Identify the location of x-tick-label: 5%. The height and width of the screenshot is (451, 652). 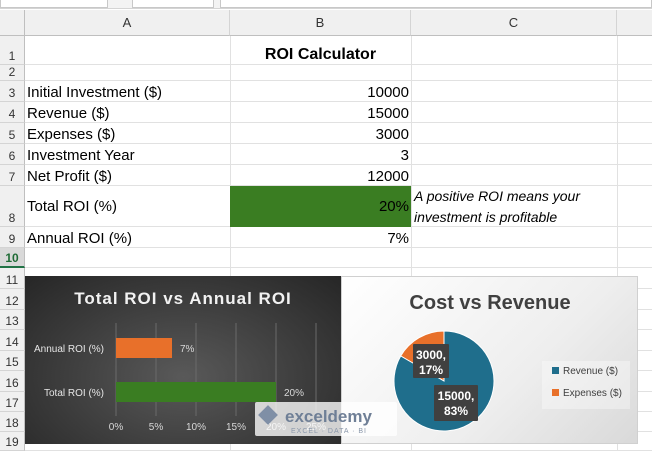
(156, 427).